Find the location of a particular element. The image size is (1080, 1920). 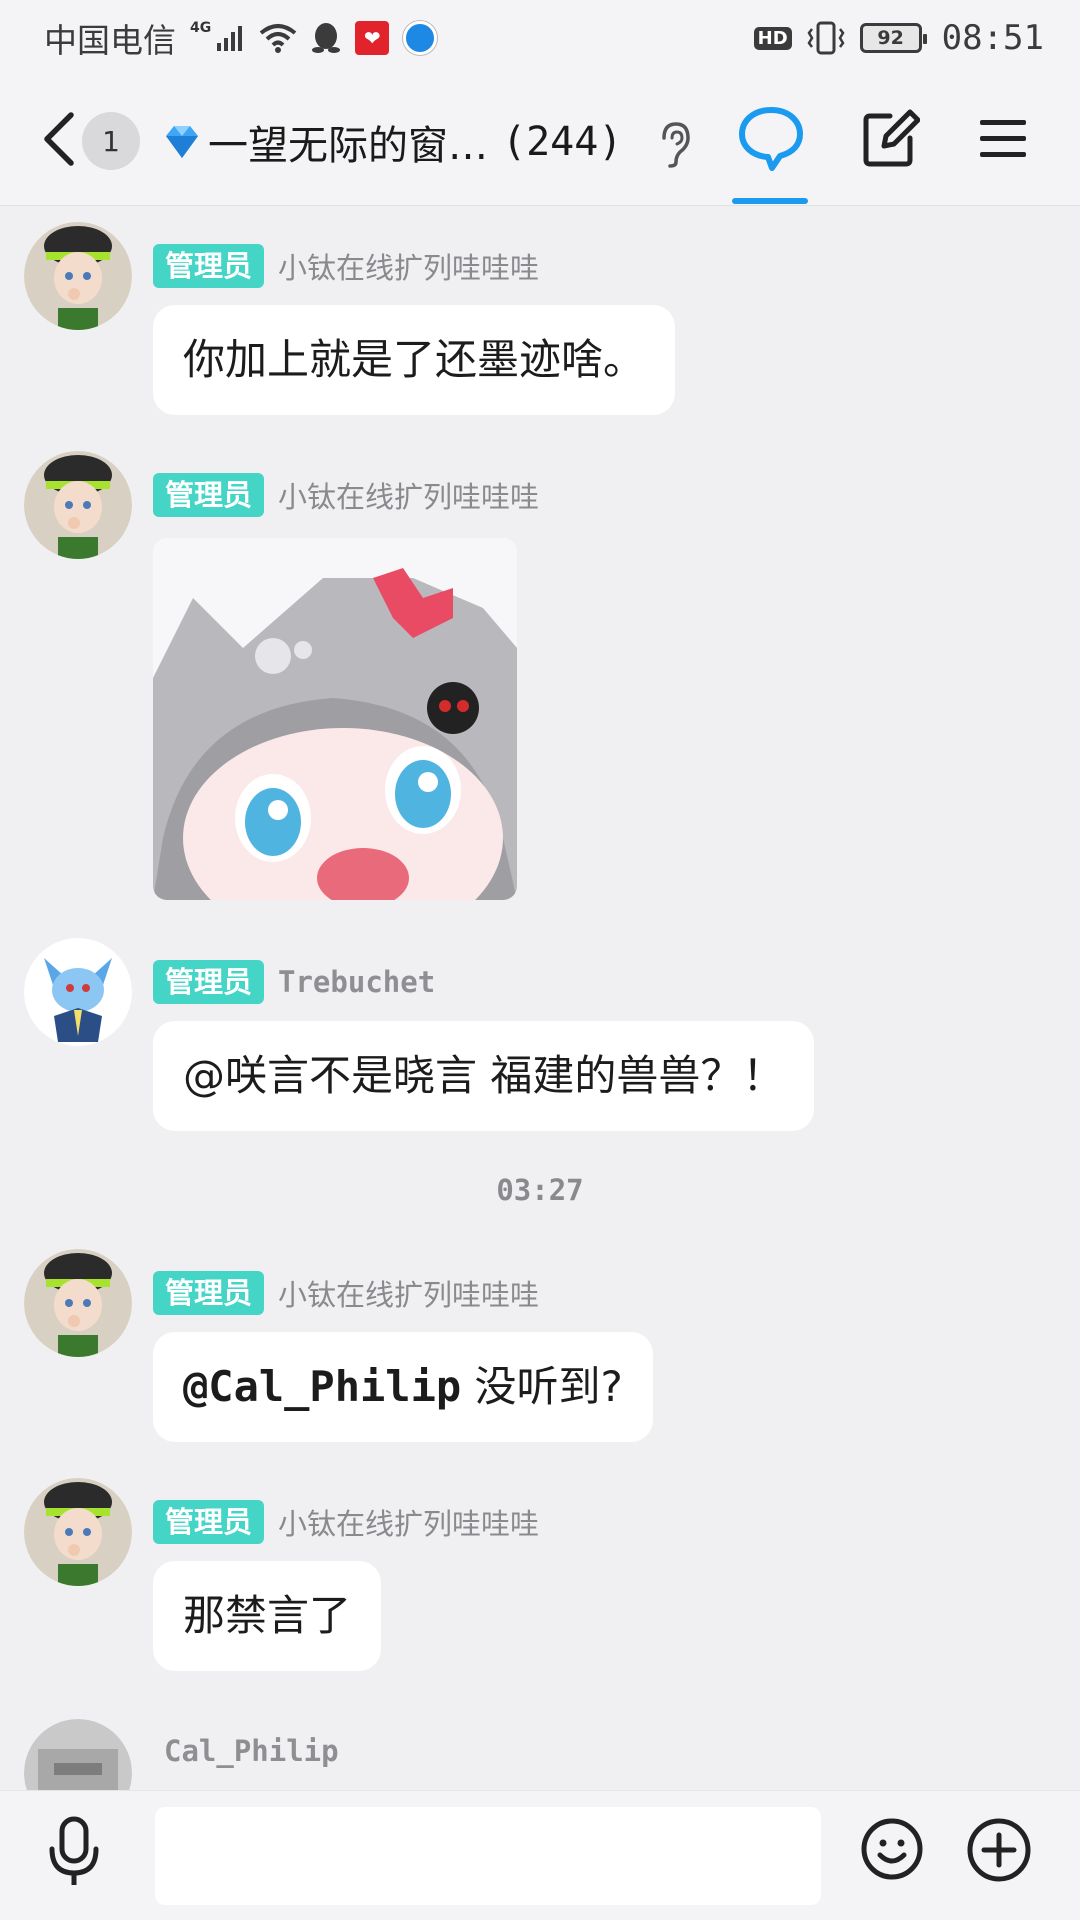

message-bubble: @咲言不是晓言 福建的兽兽？！ is located at coordinates (484, 1076).